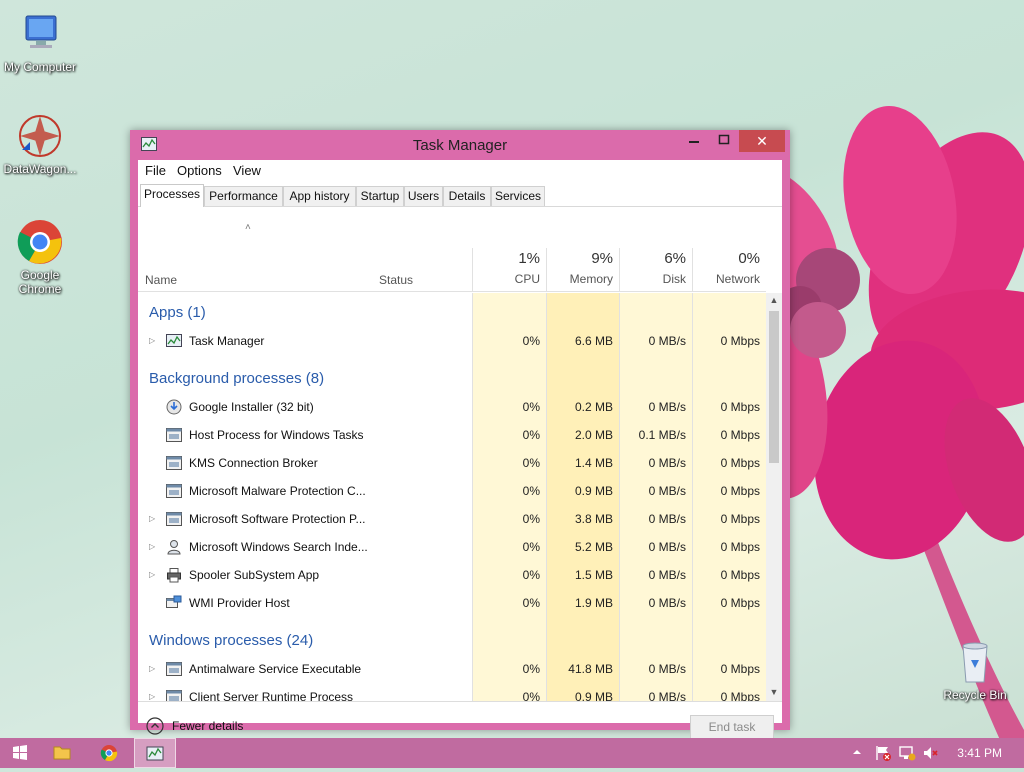 Image resolution: width=1024 pixels, height=772 pixels. I want to click on show-hidden-icons-button, so click(857, 753).